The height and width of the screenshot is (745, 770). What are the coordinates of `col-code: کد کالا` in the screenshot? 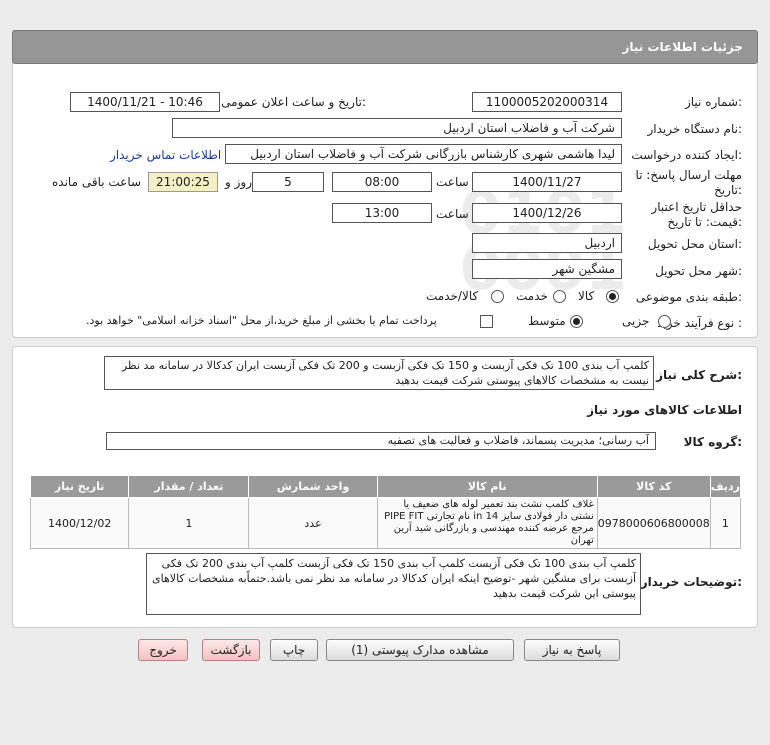 It's located at (653, 486).